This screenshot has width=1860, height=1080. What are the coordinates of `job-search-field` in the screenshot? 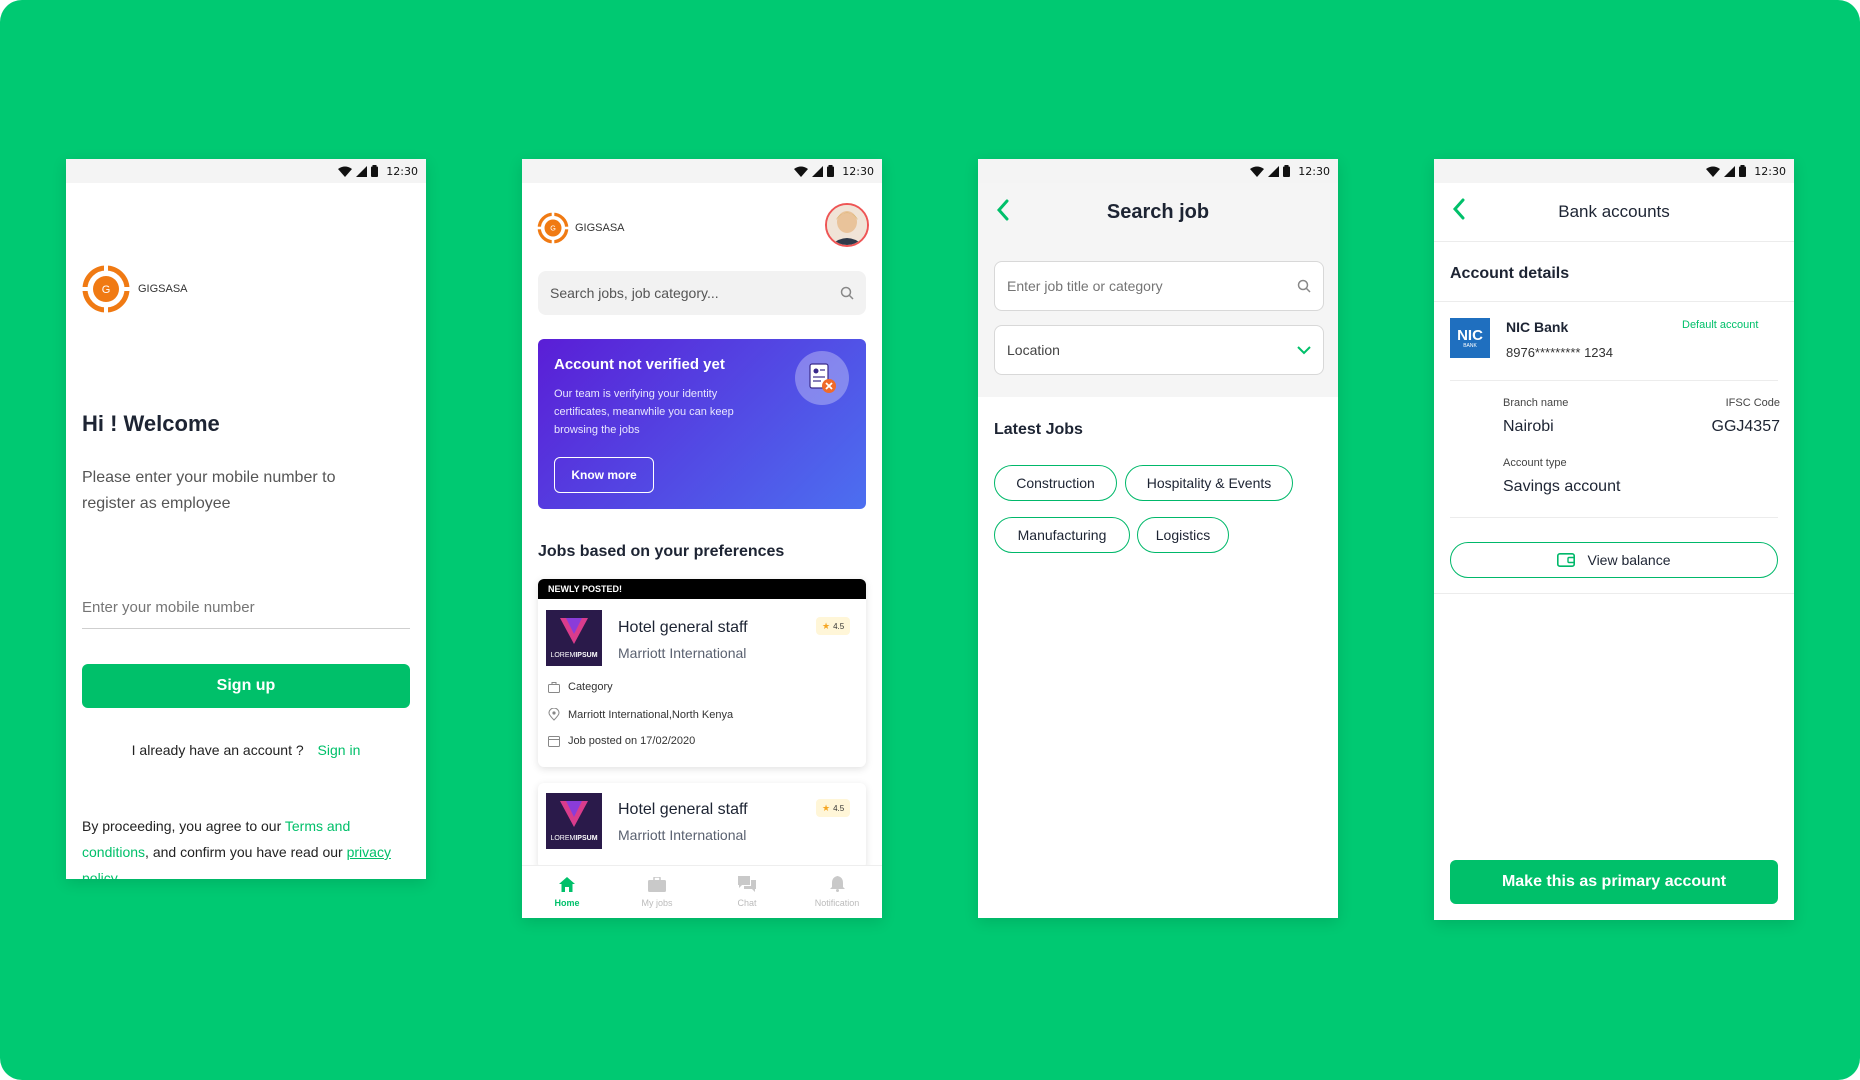 It's located at (1159, 286).